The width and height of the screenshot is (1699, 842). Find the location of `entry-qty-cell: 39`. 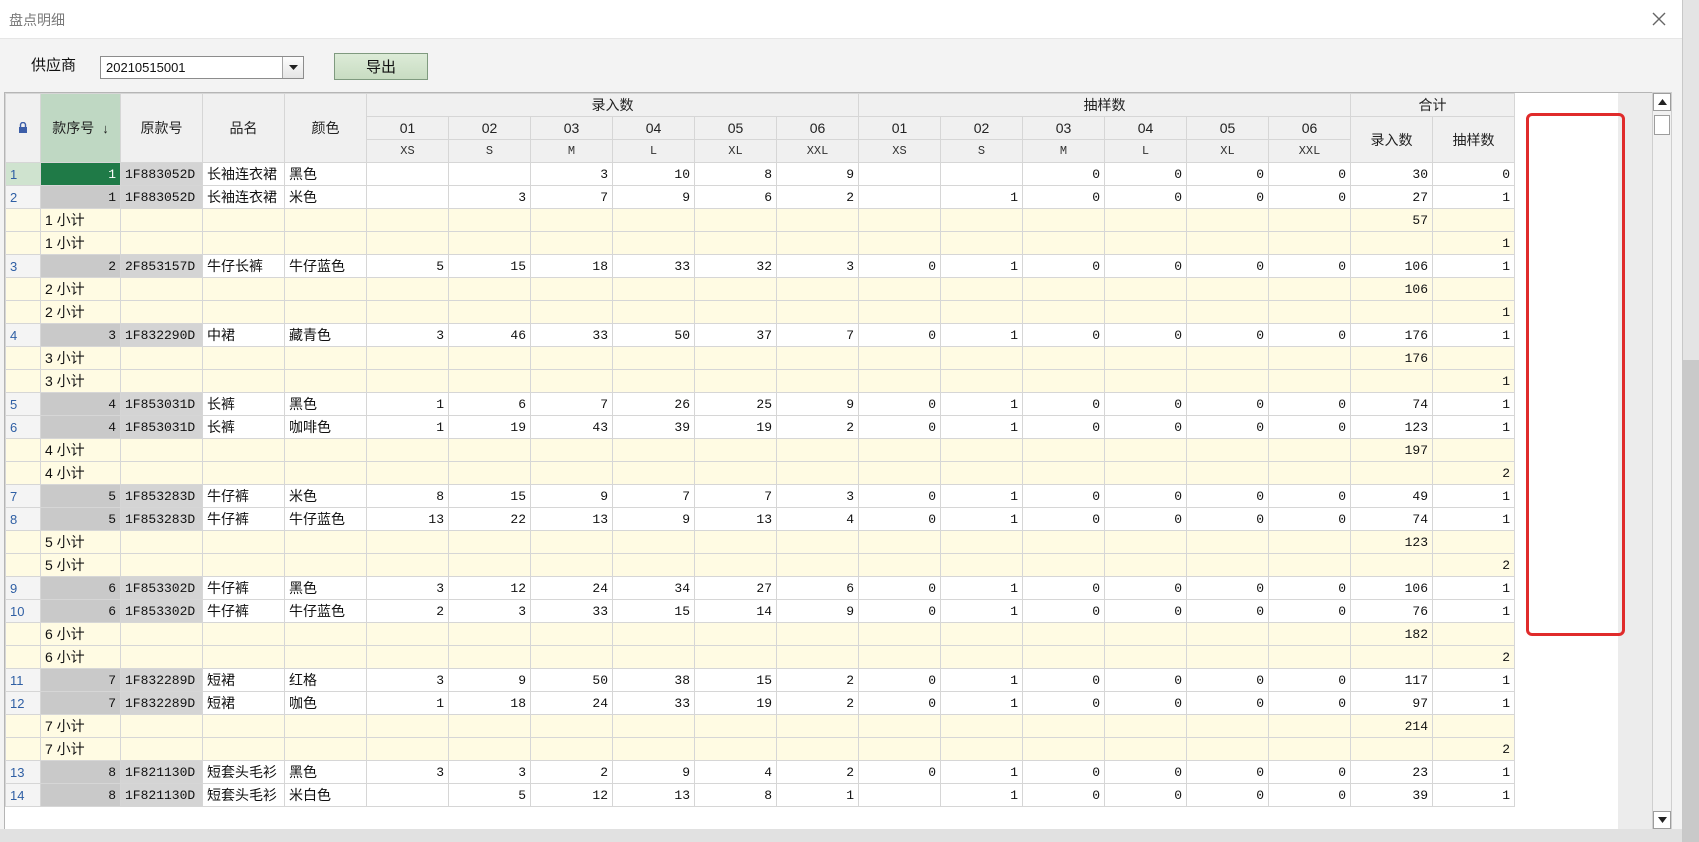

entry-qty-cell: 39 is located at coordinates (653, 427).